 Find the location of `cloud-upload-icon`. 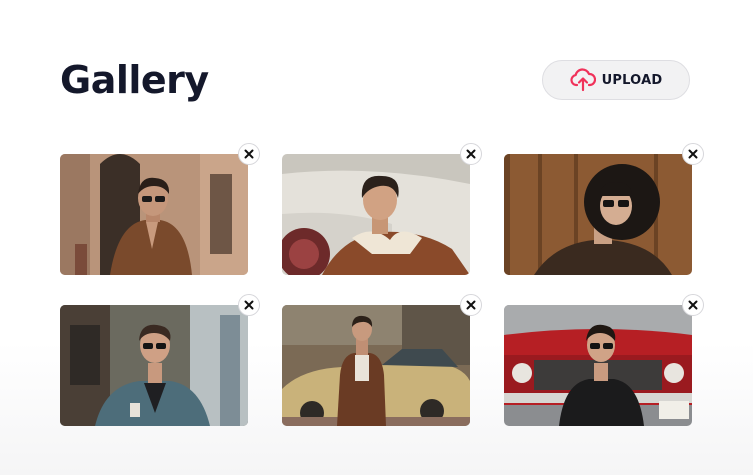

cloud-upload-icon is located at coordinates (583, 80).